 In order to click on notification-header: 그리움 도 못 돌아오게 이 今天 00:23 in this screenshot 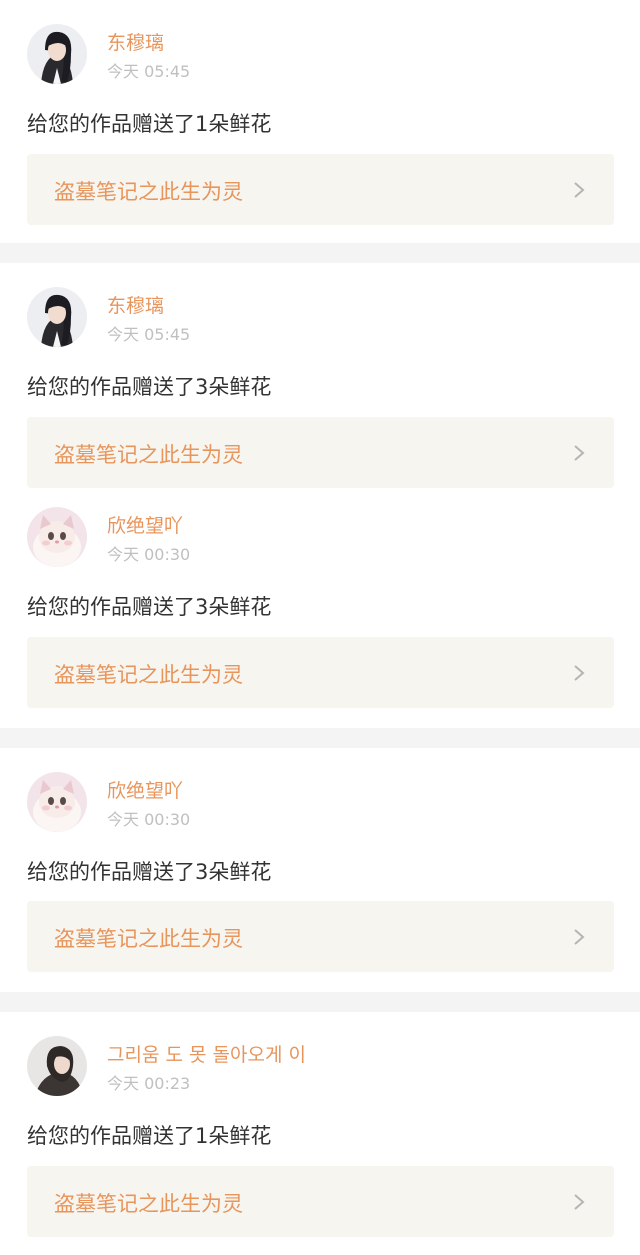, I will do `click(322, 1067)`.